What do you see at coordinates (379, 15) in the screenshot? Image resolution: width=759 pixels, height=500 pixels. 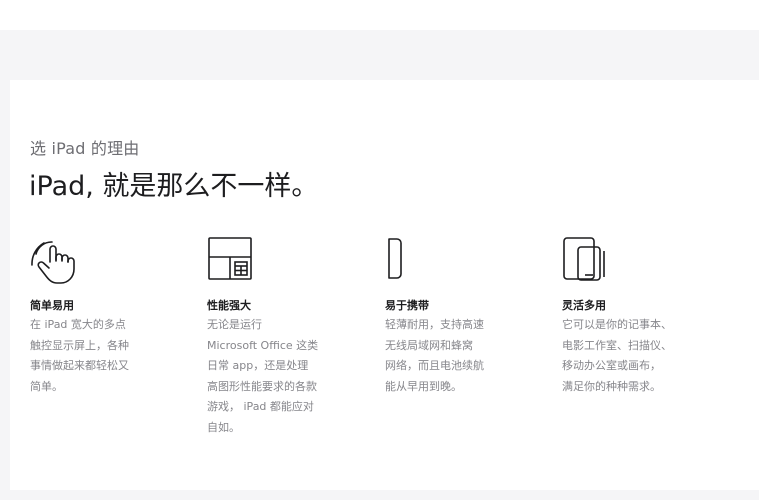 I see `top-strip` at bounding box center [379, 15].